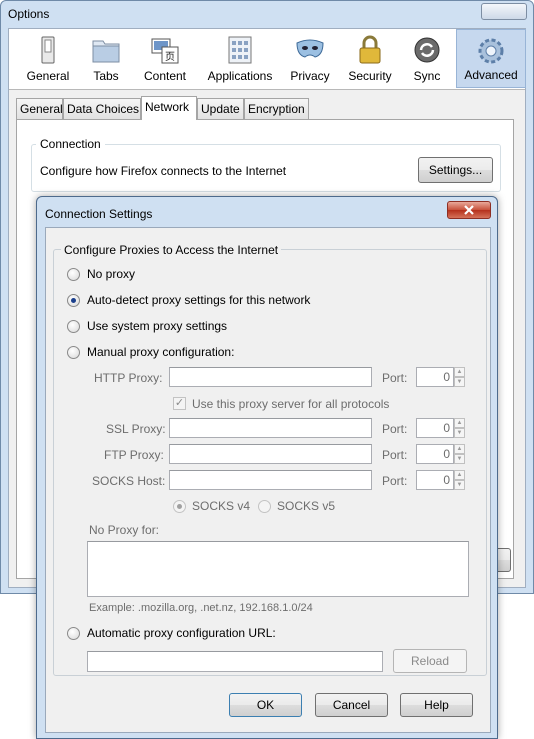 The width and height of the screenshot is (534, 739). I want to click on content-icon: 页, so click(165, 51).